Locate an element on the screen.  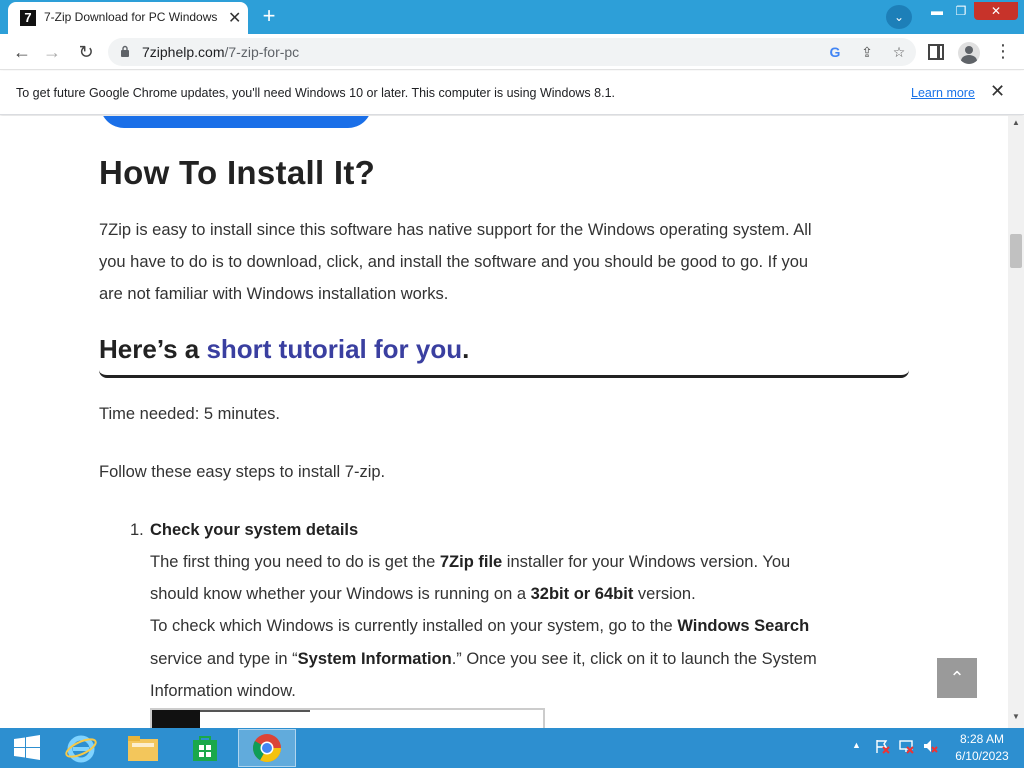
page-heading: How To Install It? is located at coordinates (237, 172).